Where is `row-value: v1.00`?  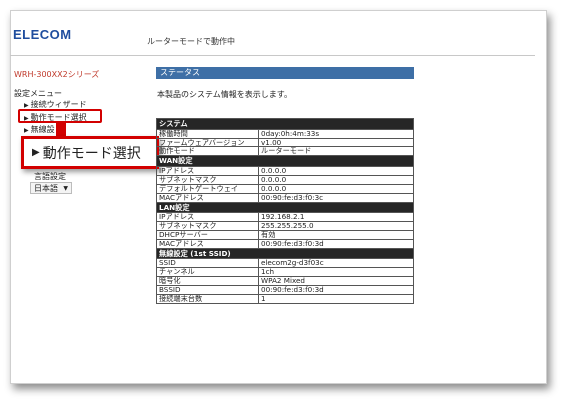 row-value: v1.00 is located at coordinates (336, 142).